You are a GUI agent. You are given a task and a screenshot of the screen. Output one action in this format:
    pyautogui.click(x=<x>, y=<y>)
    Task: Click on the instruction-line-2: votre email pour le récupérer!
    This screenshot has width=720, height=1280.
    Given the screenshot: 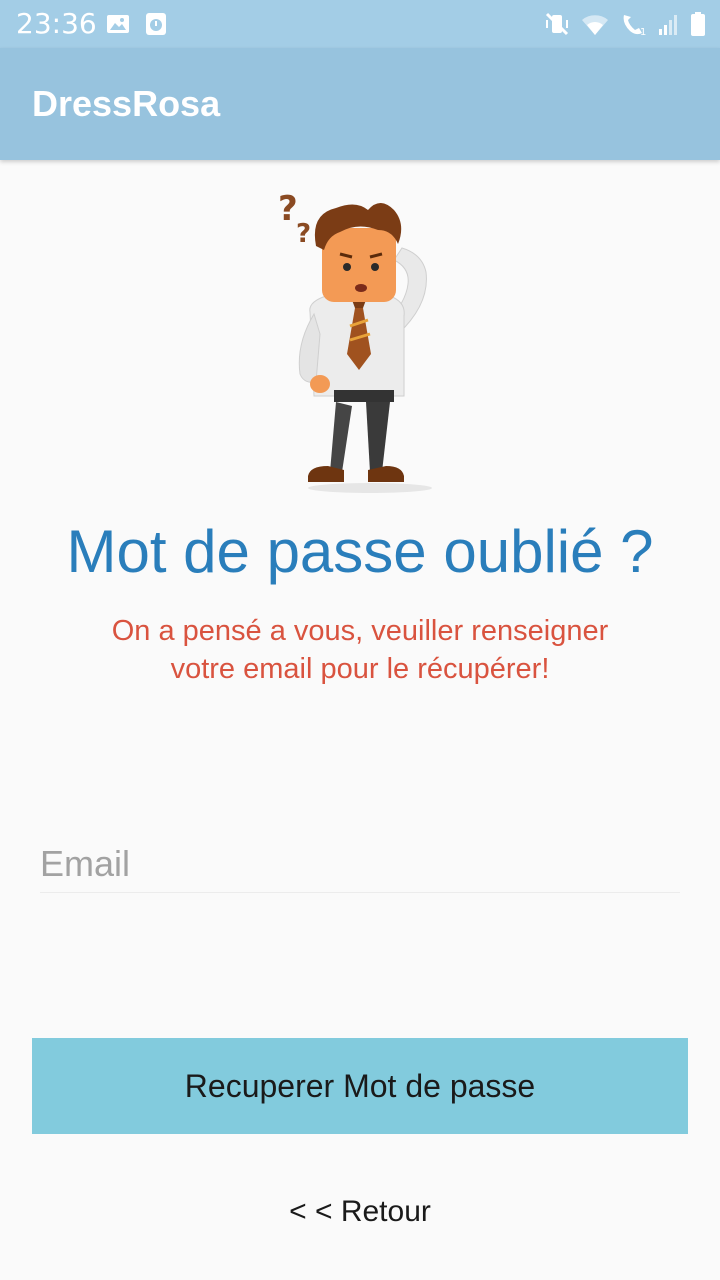 What is the action you would take?
    pyautogui.click(x=360, y=669)
    